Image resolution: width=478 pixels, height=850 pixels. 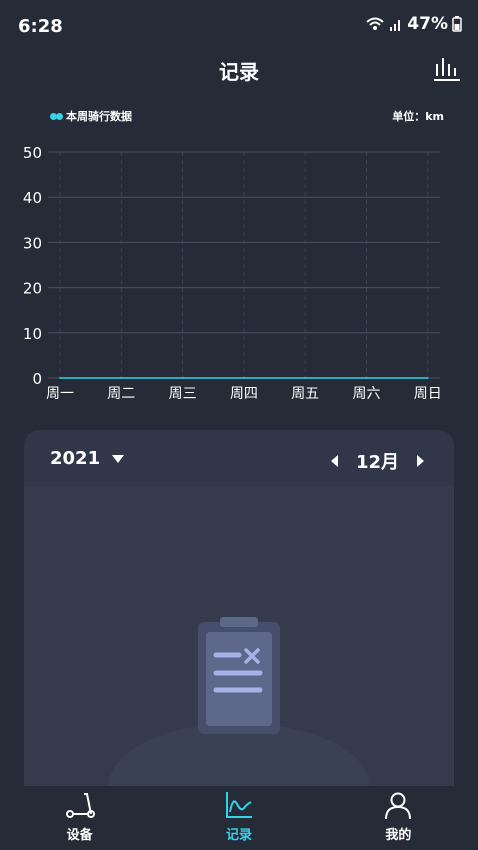 I want to click on tab-mine: 我的, so click(x=398, y=818).